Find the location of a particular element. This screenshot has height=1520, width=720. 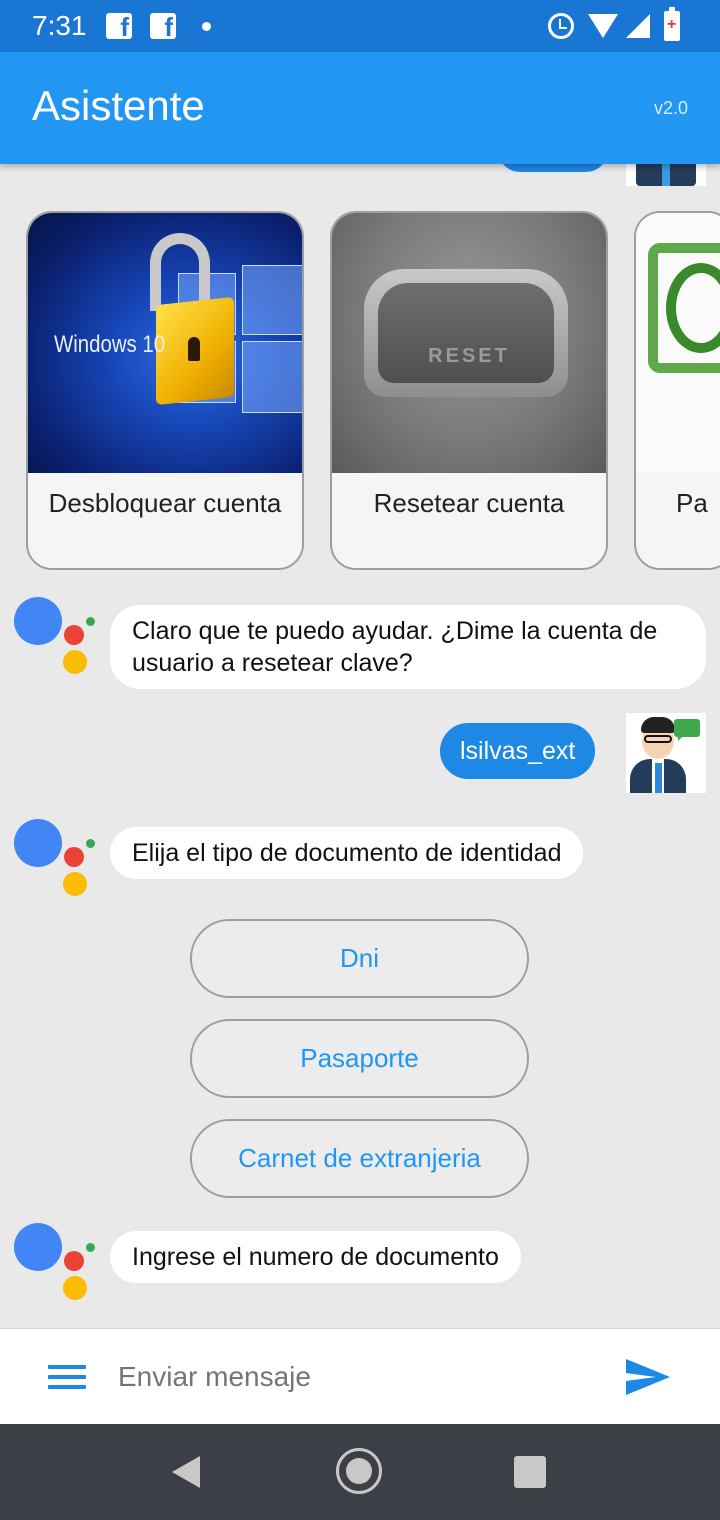

card-desbloquear-cuenta: Windows 10 Desbloquear cuenta is located at coordinates (165, 390).